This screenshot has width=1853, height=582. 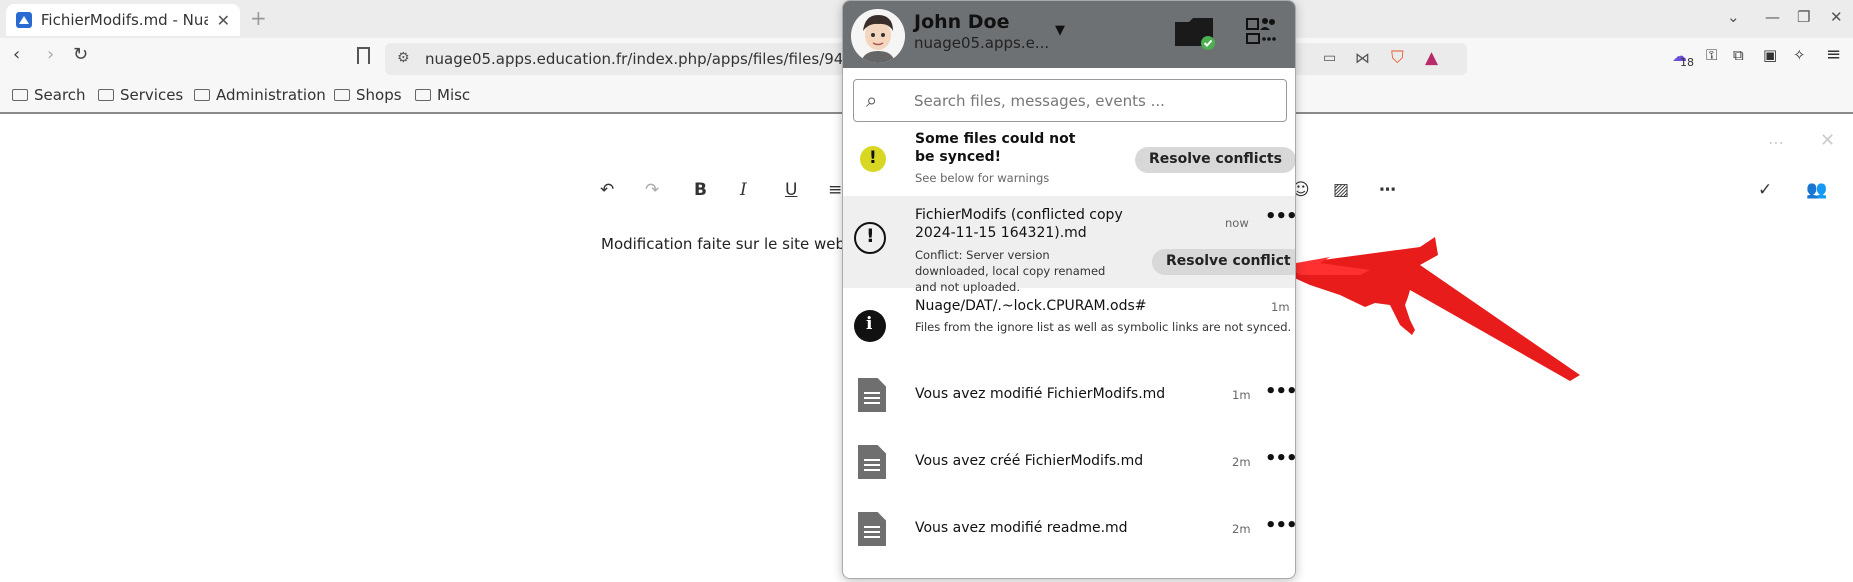 I want to click on bookmark-label: Administration, so click(x=271, y=95).